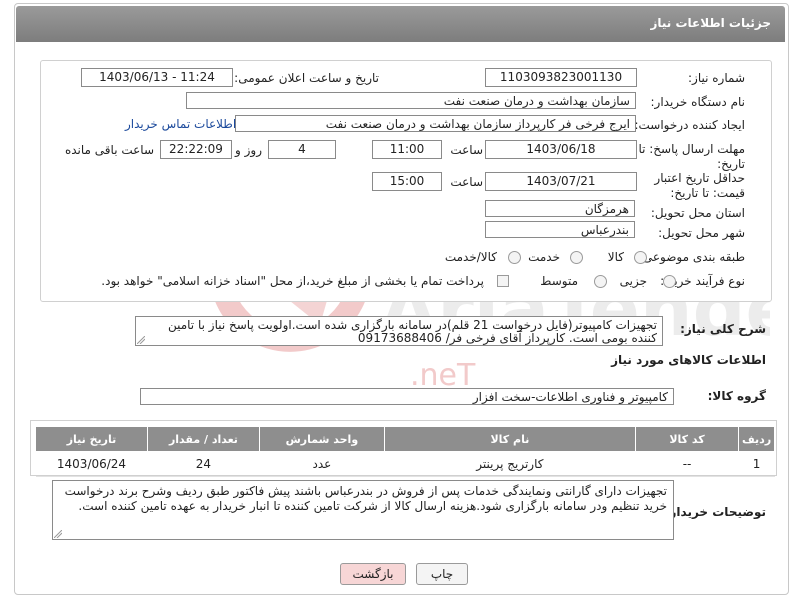 This screenshot has width=789, height=598. I want to click on days-remaining-field: 4, so click(302, 149).